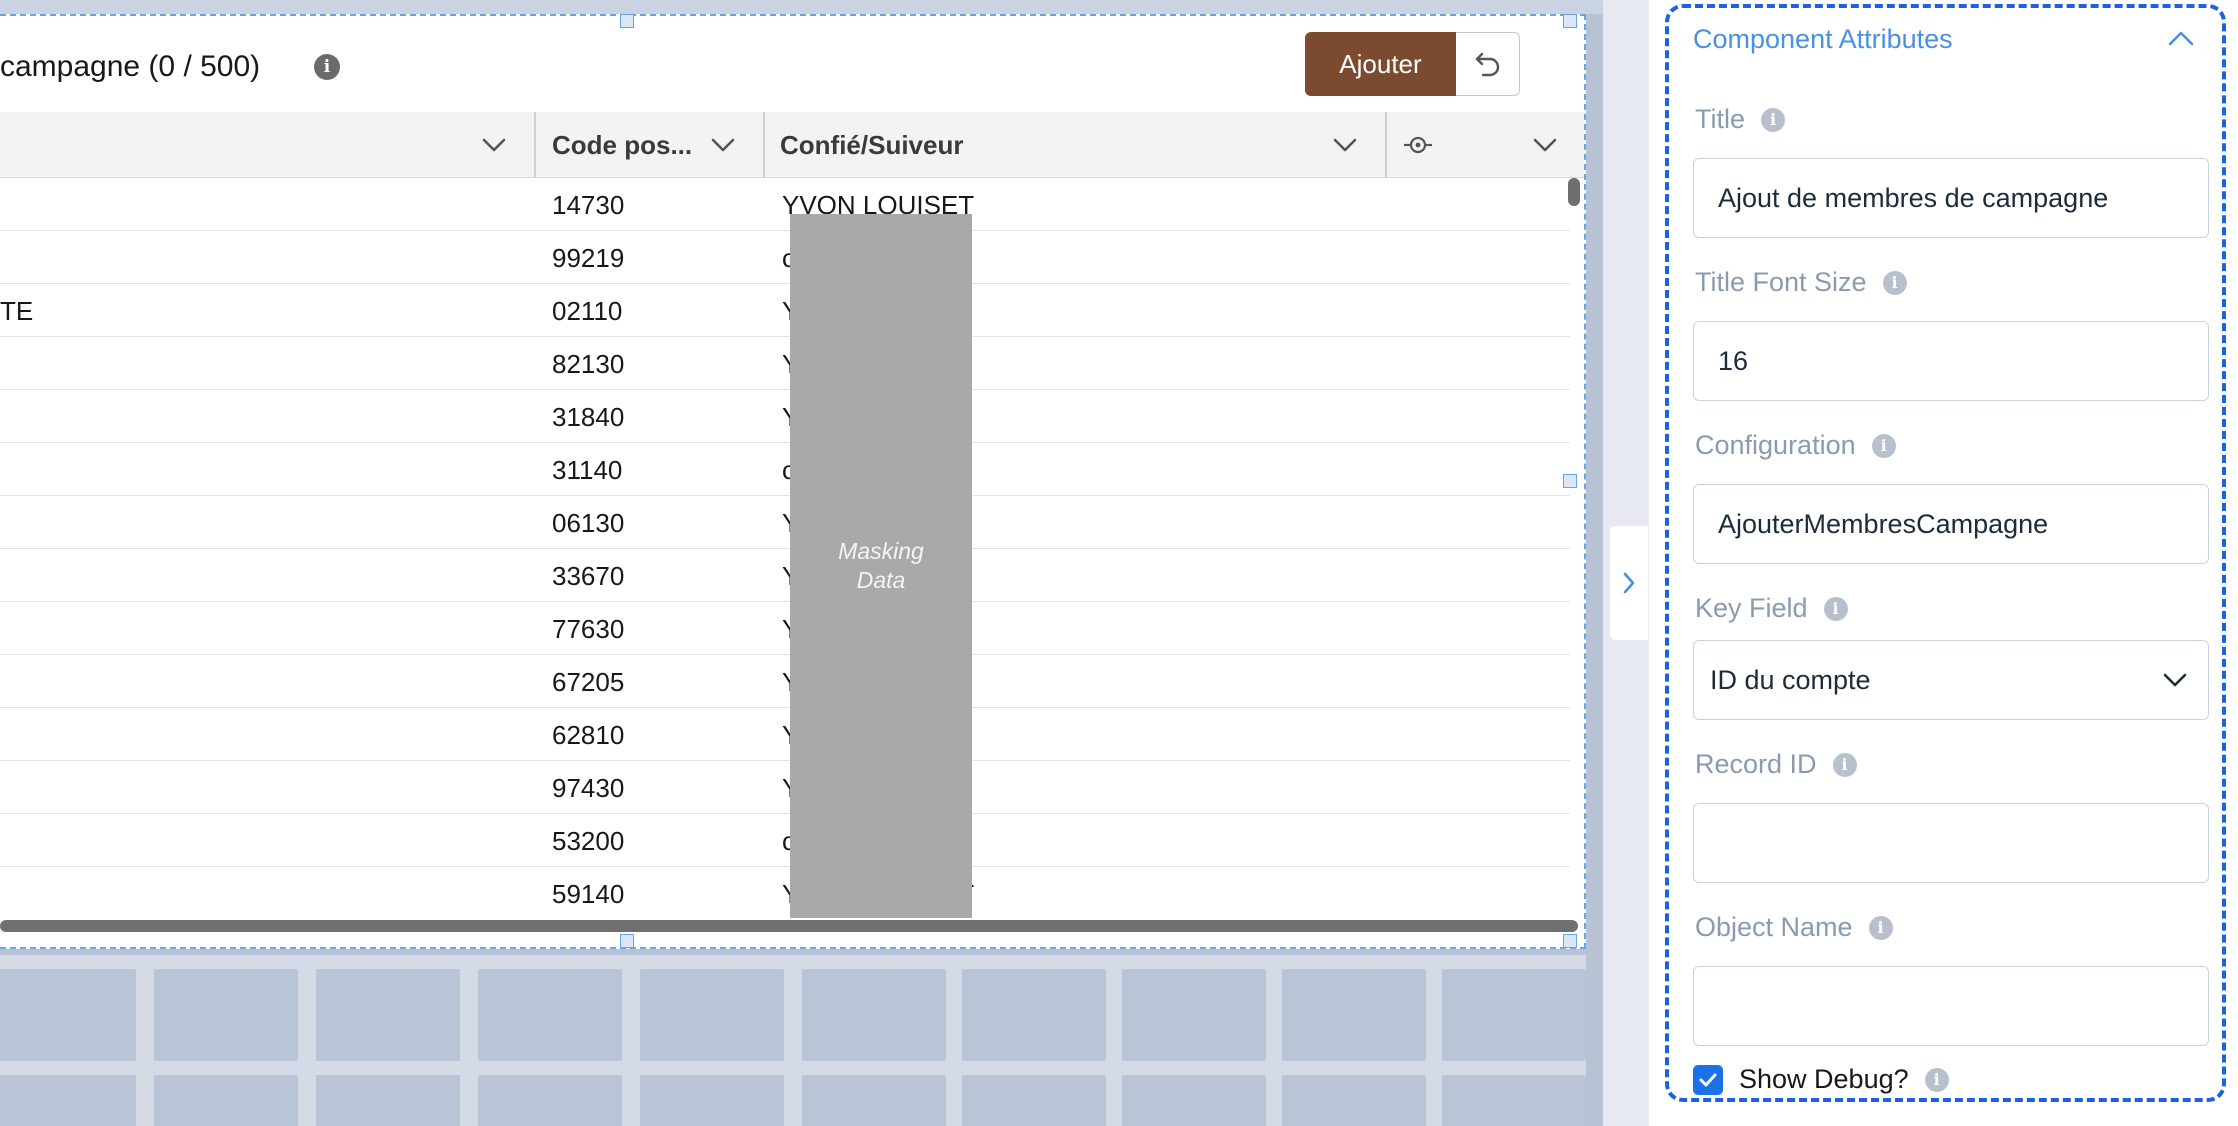 Image resolution: width=2238 pixels, height=1126 pixels. Describe the element at coordinates (1574, 192) in the screenshot. I see `vertical-scrollbar` at that location.